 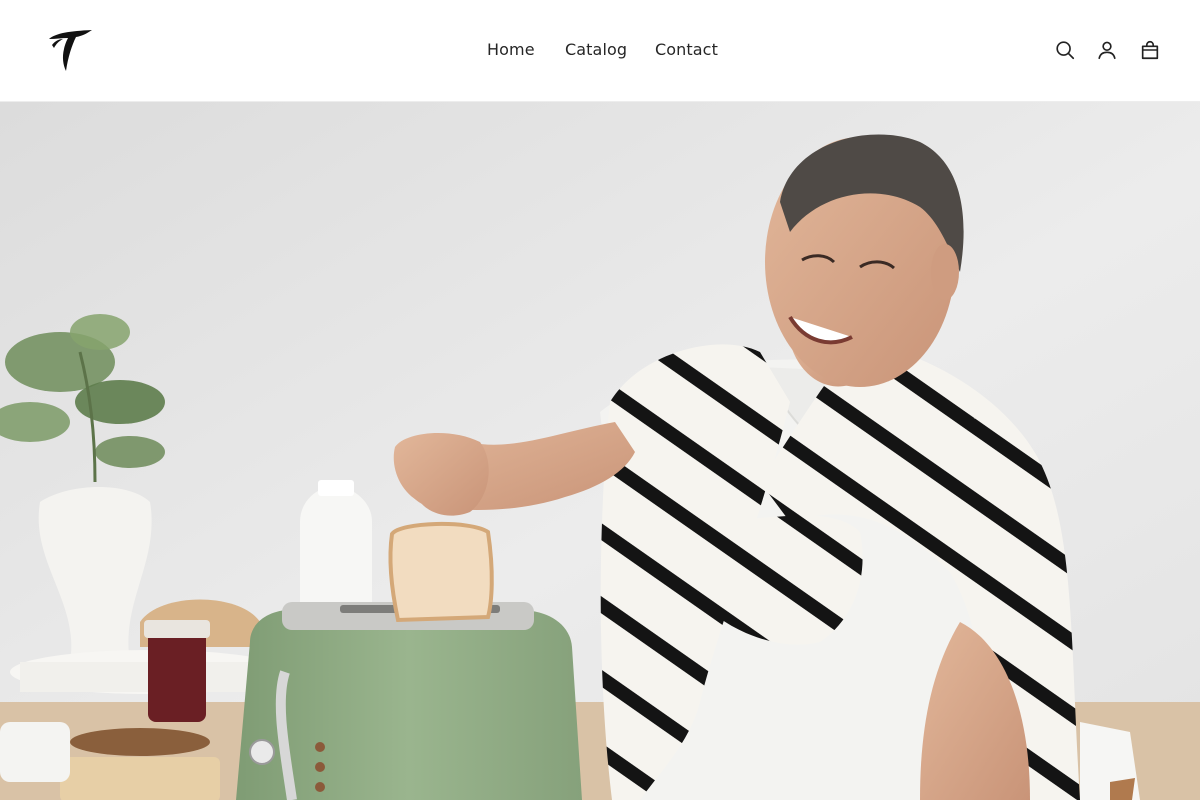 I want to click on account-button, so click(x=1107, y=50).